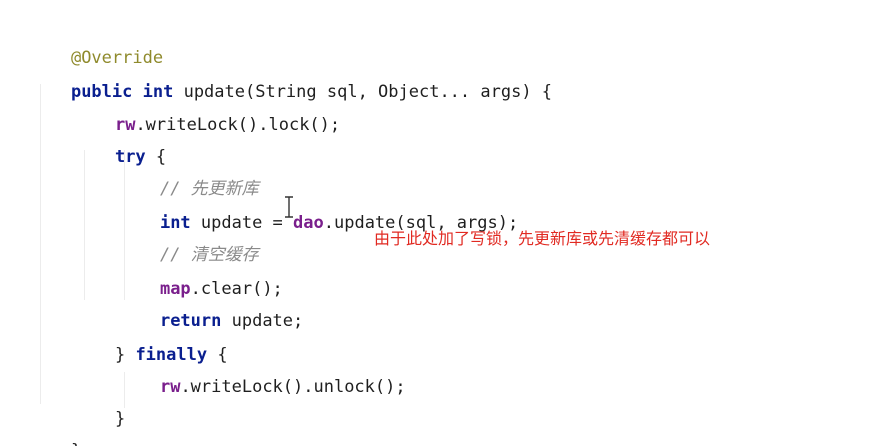  Describe the element at coordinates (99, 401) in the screenshot. I see `code-line-close-inner: }` at that location.